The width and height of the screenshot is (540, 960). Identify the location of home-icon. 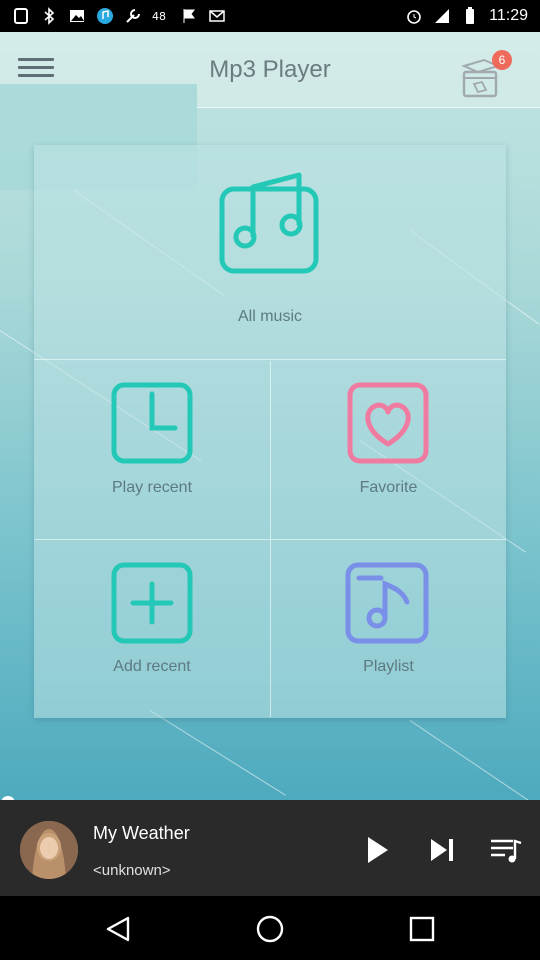
(270, 929).